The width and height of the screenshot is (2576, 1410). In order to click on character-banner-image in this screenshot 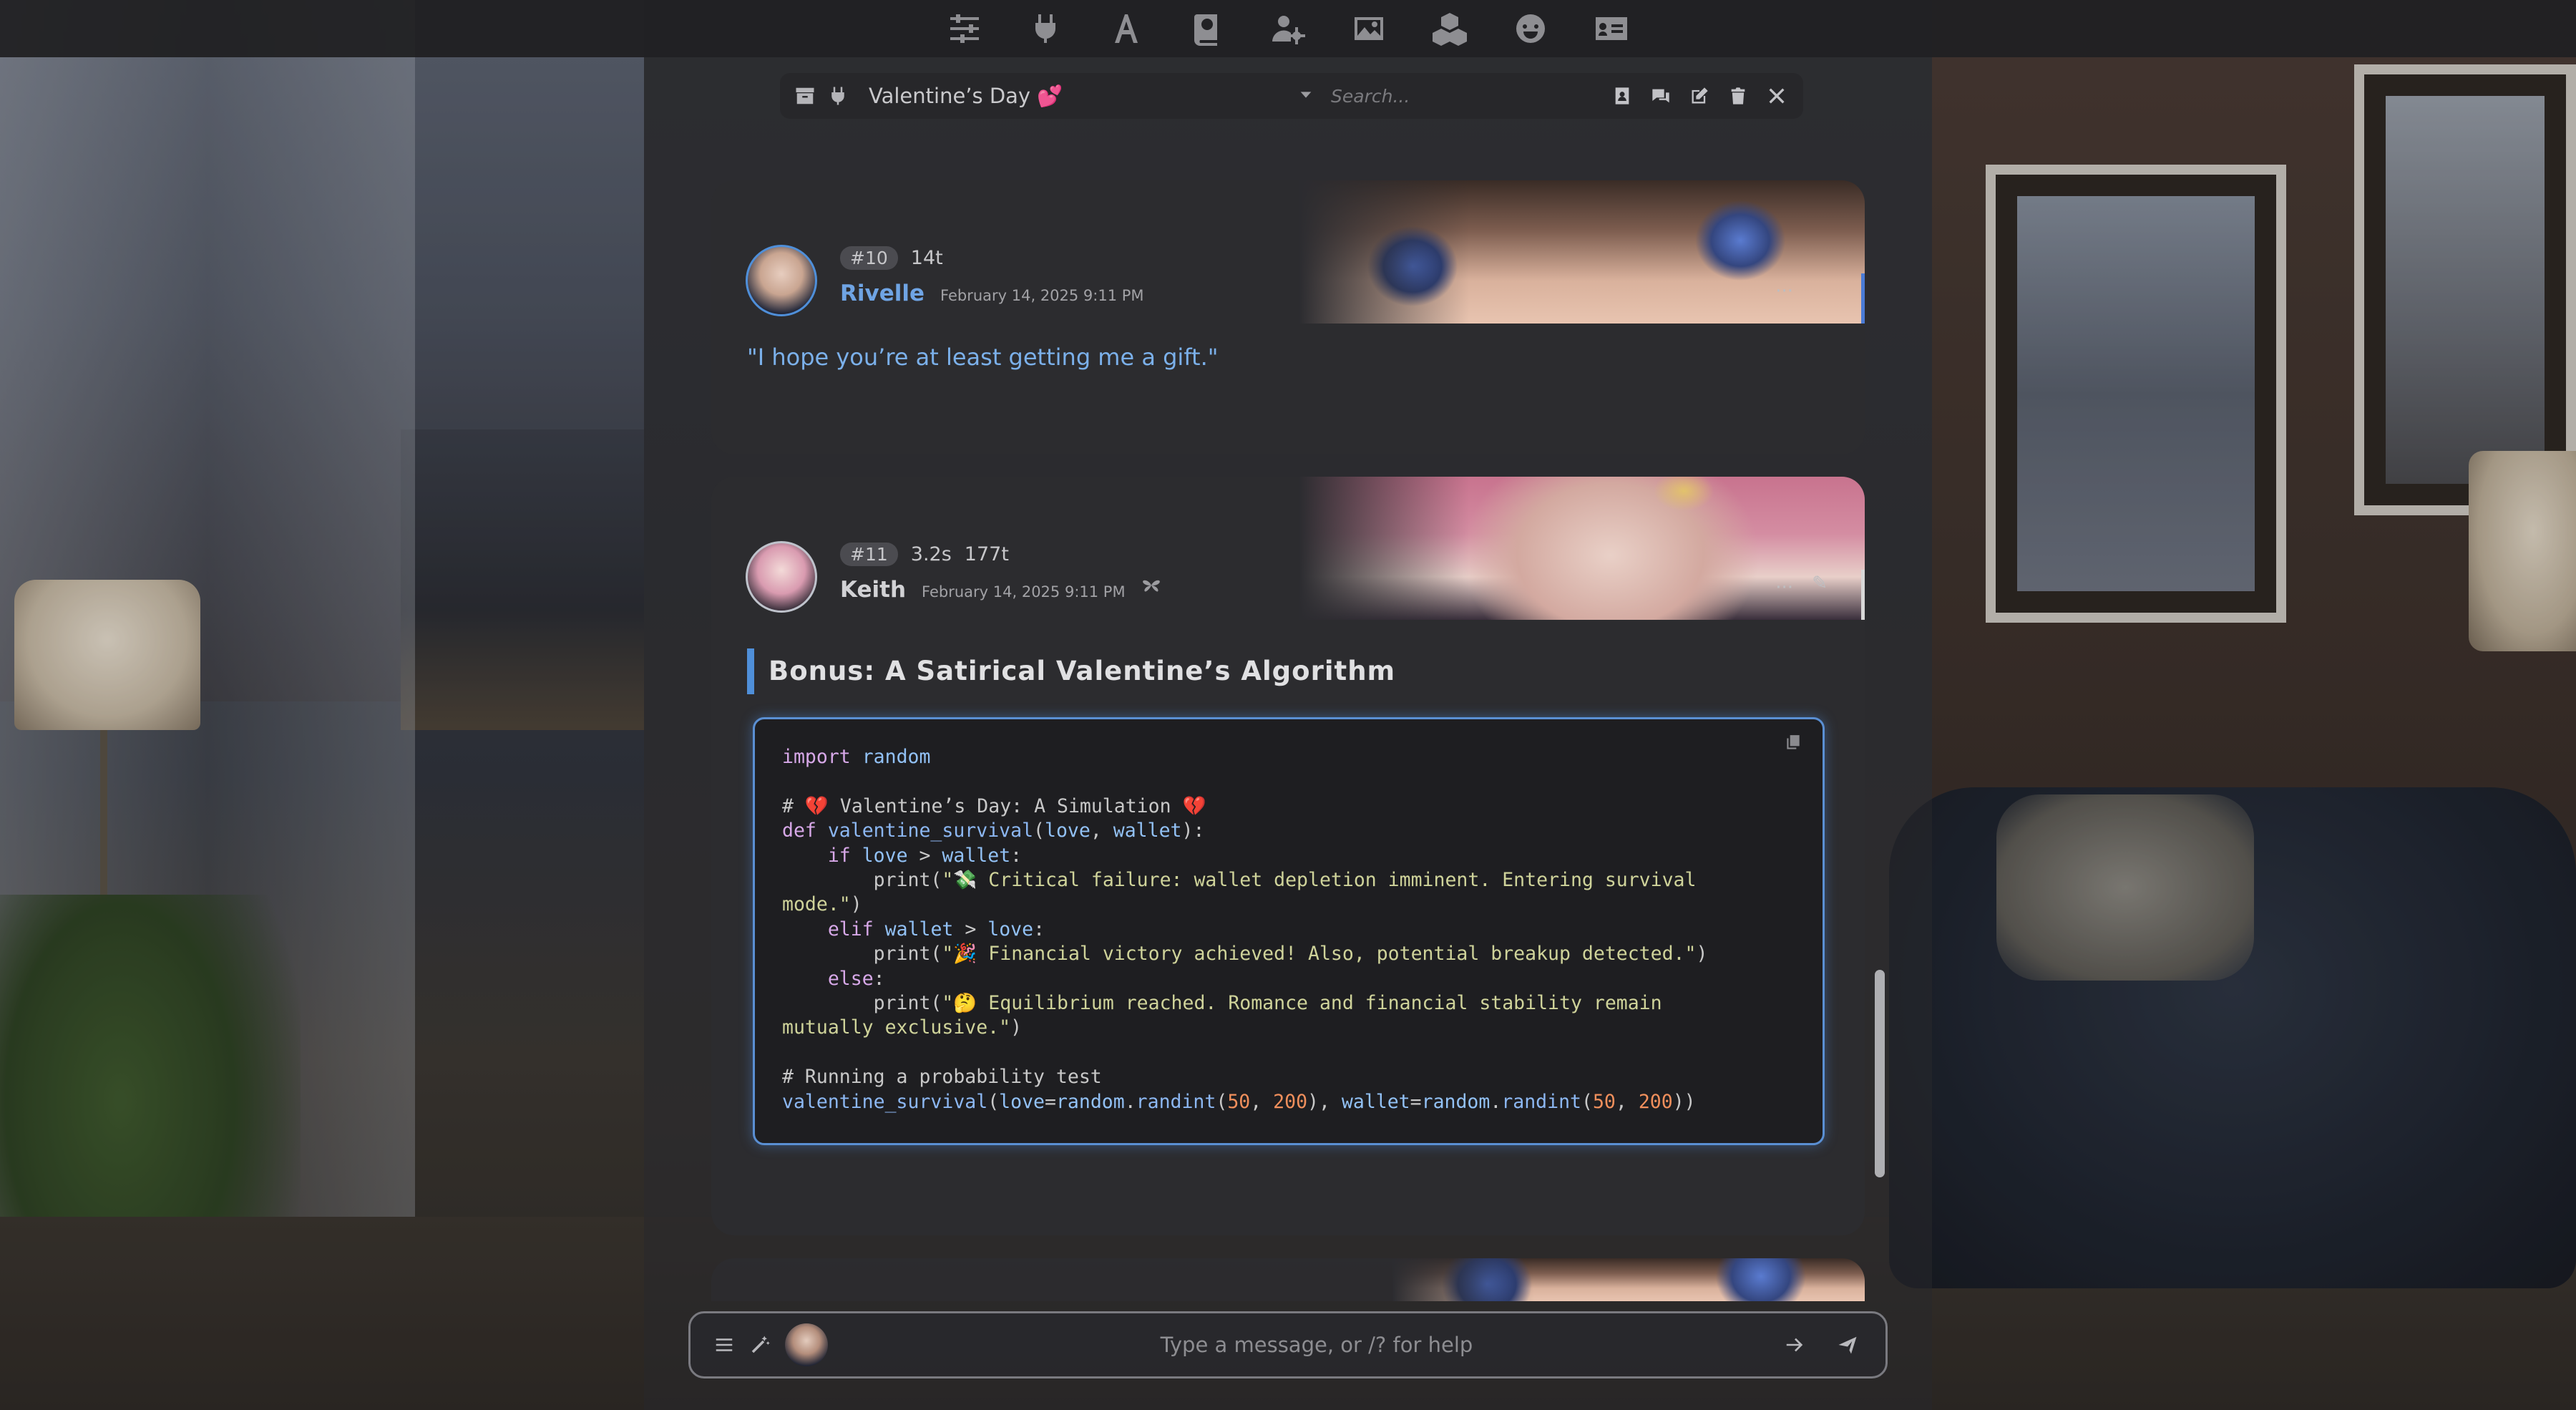, I will do `click(1628, 1279)`.